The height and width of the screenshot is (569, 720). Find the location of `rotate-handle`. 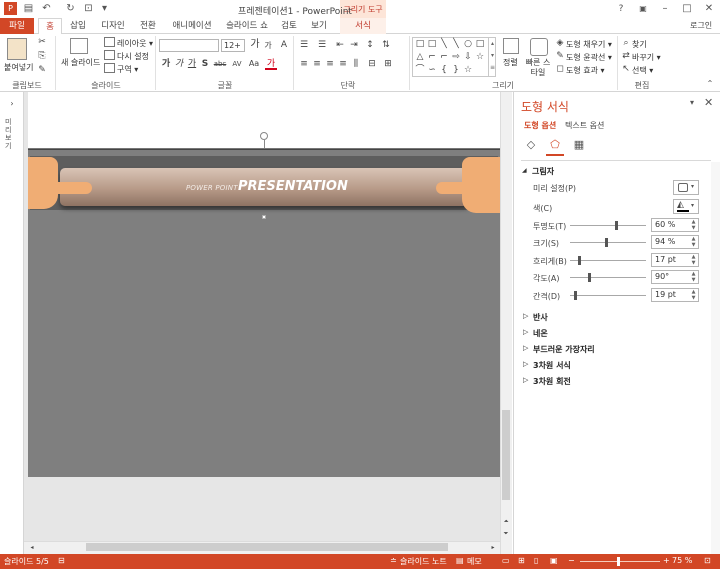

rotate-handle is located at coordinates (264, 136).